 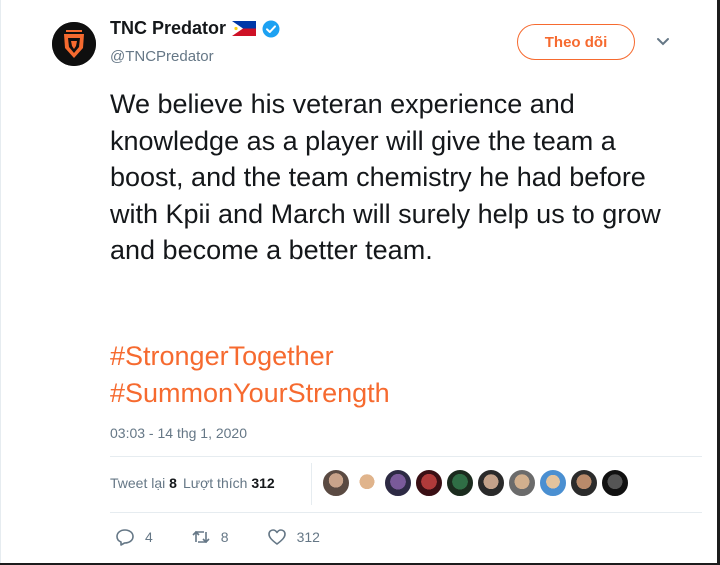 I want to click on avatar, so click(x=74, y=44).